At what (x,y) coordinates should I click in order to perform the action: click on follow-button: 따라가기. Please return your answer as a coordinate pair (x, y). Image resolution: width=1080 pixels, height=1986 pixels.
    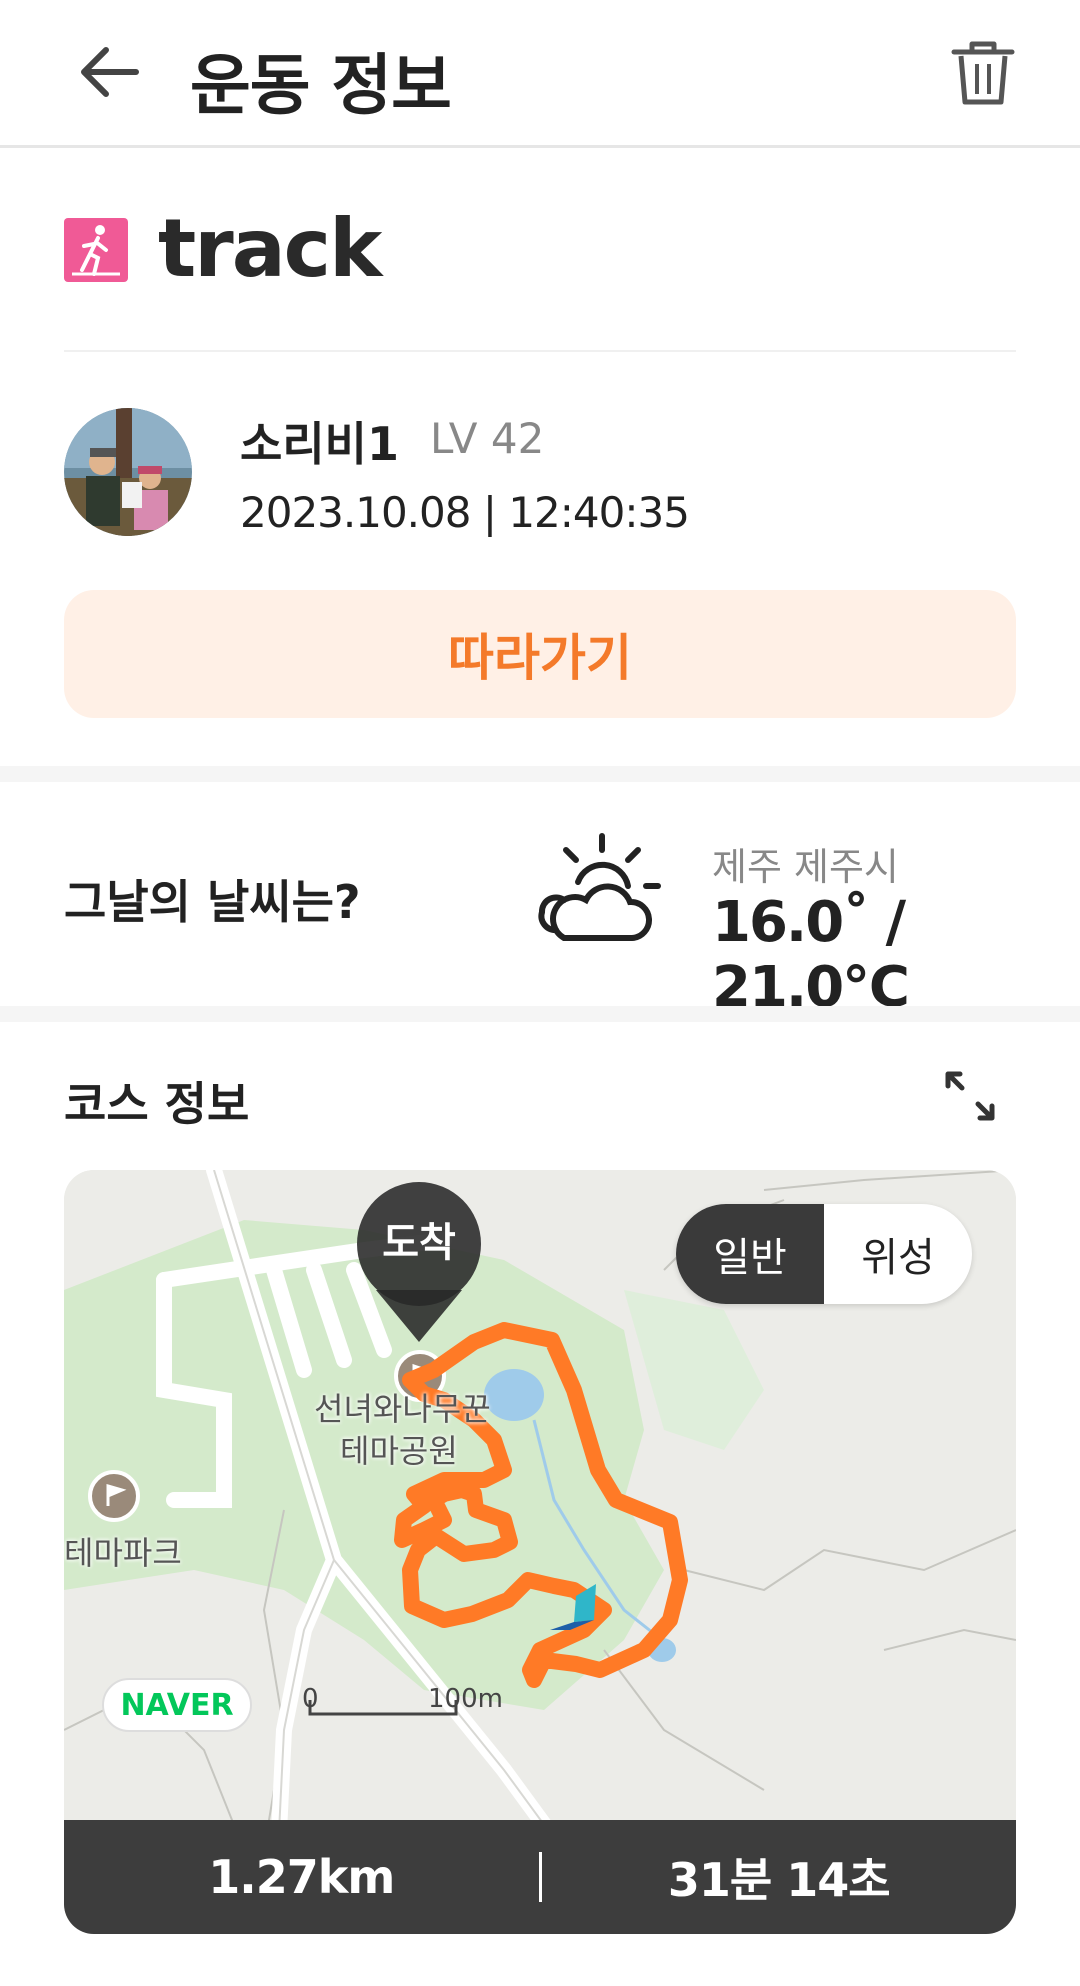
    Looking at the image, I should click on (540, 654).